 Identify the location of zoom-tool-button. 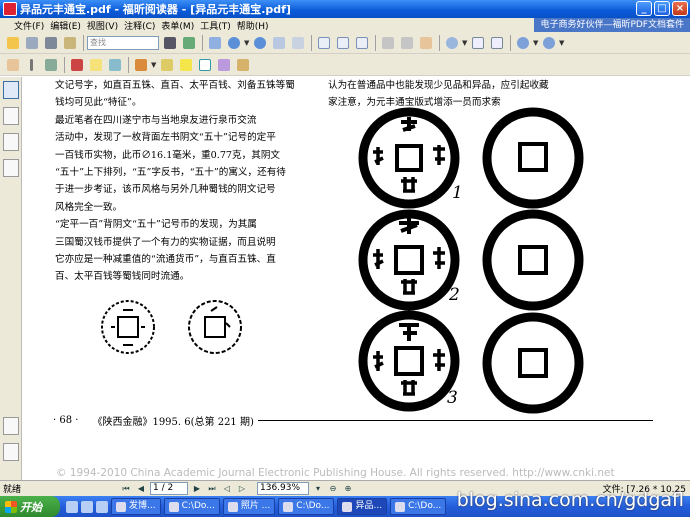
(451, 42).